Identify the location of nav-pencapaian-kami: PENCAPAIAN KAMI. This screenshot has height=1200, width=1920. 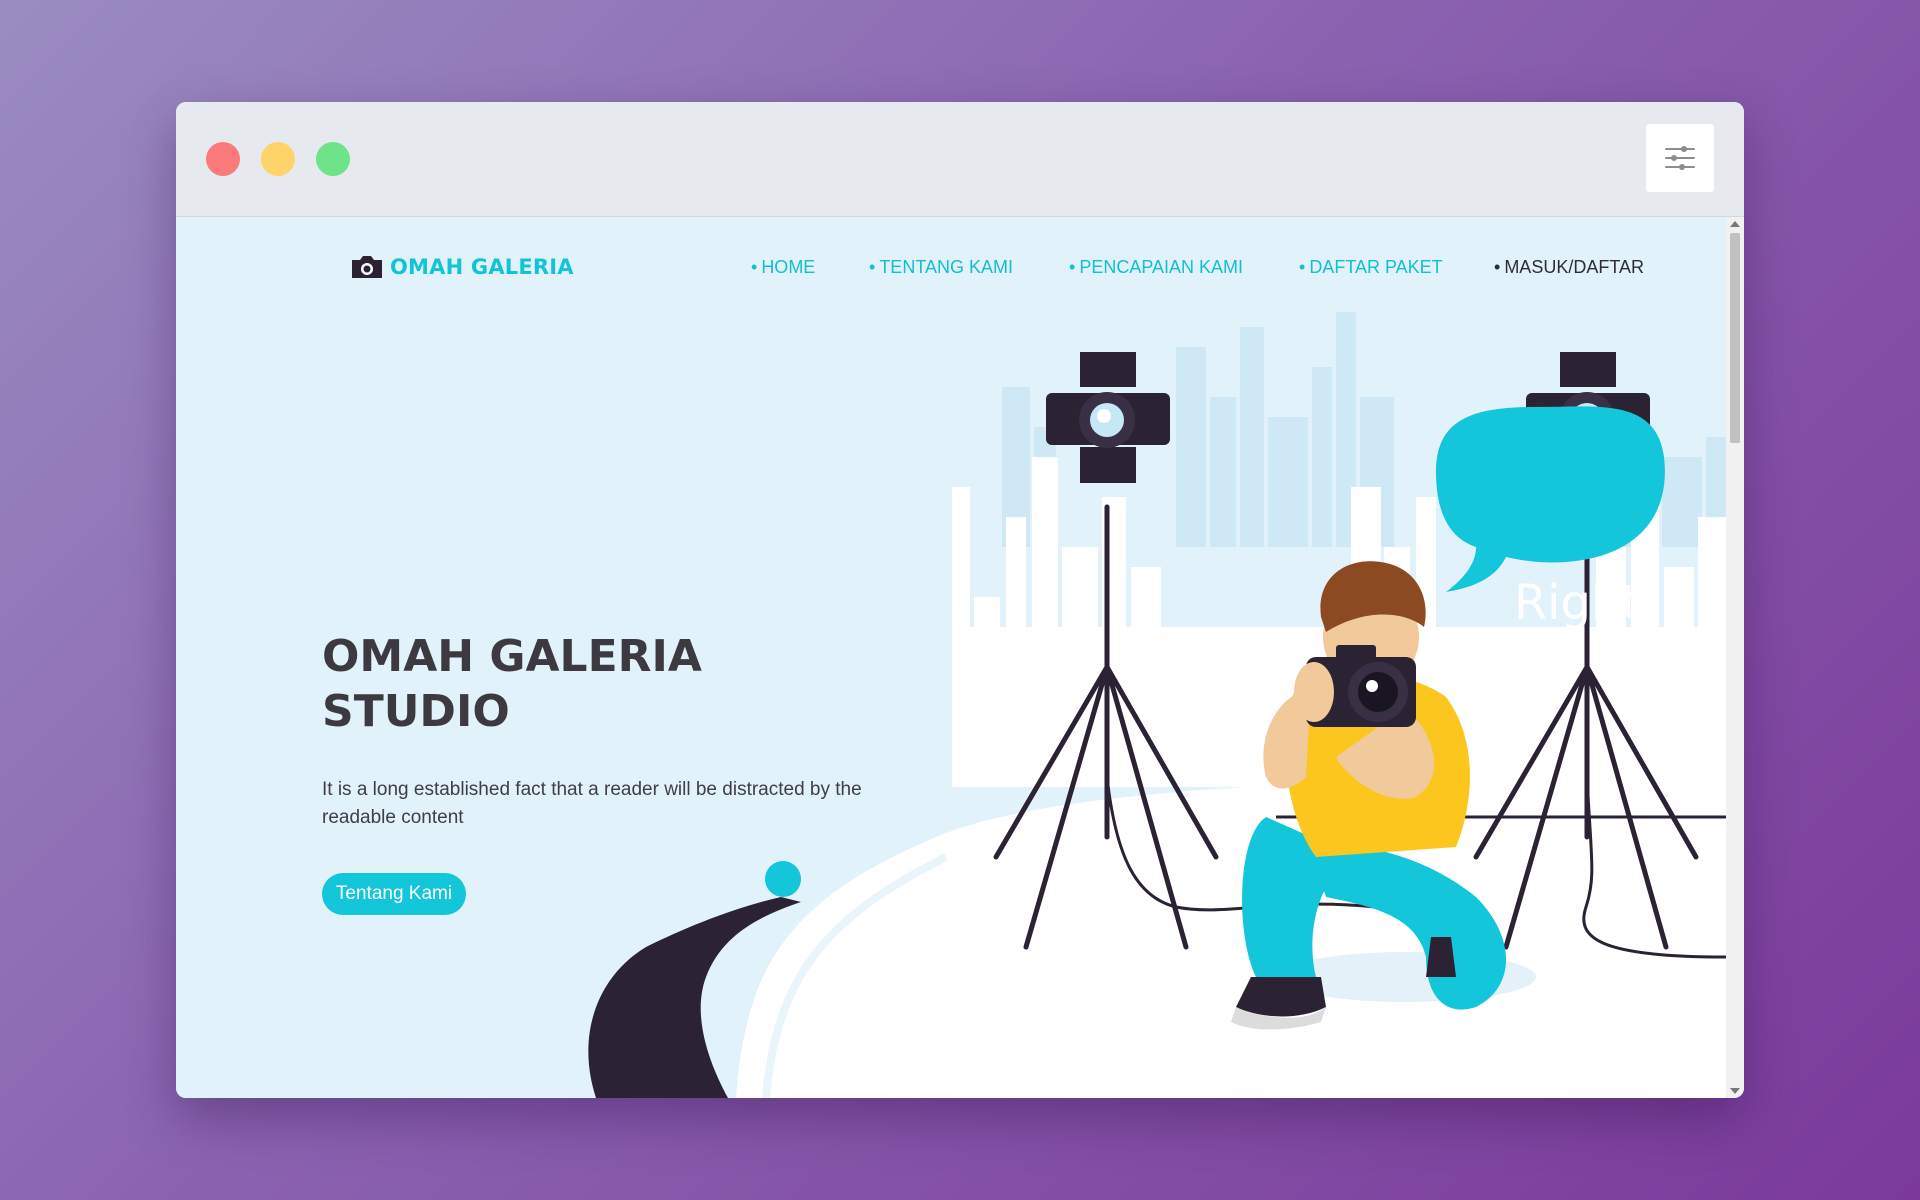
(1156, 267).